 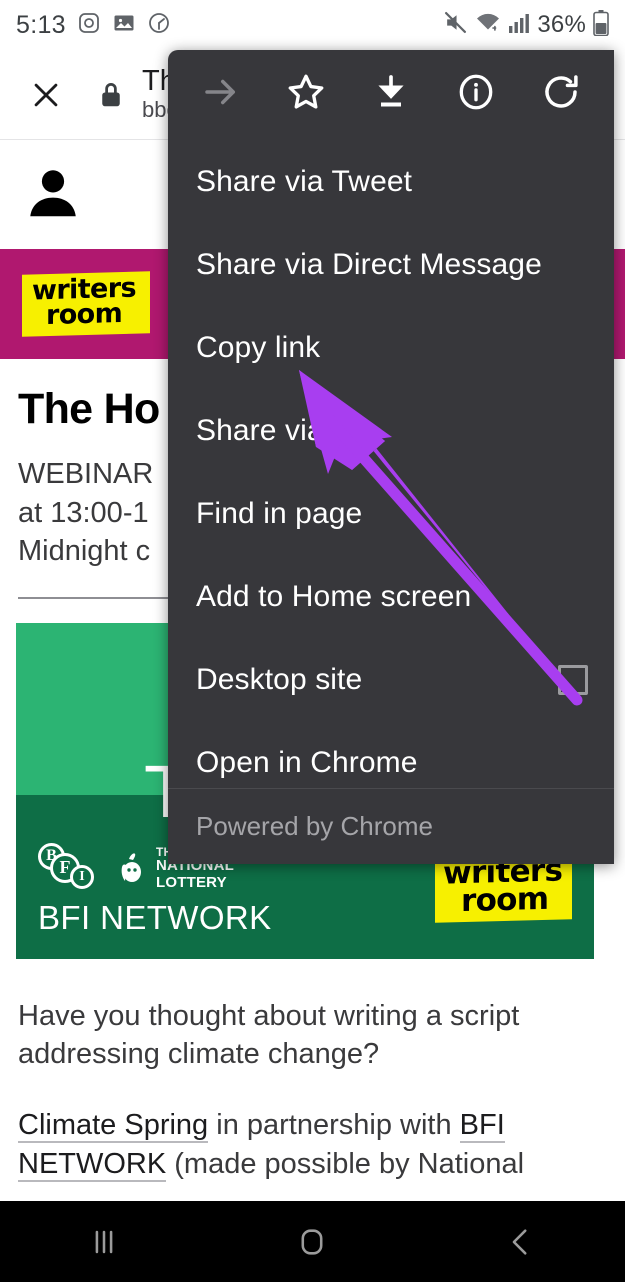 I want to click on desktop-site-checkbox, so click(x=573, y=679).